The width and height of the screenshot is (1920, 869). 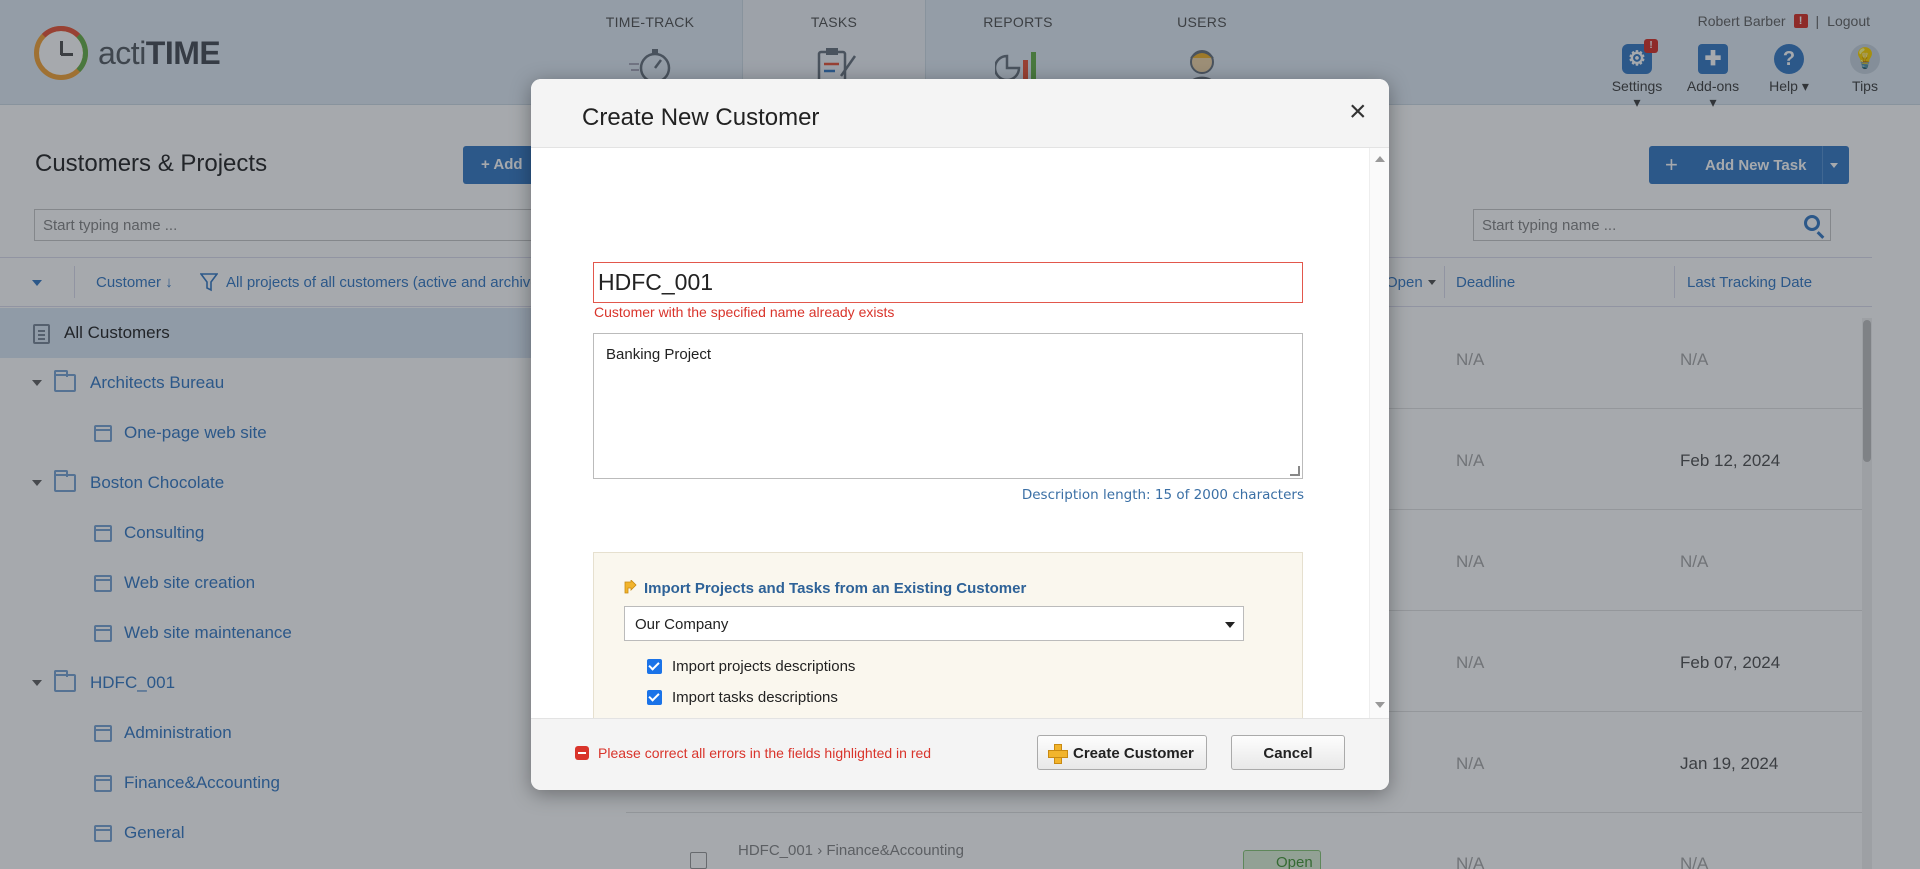 What do you see at coordinates (654, 666) in the screenshot?
I see `import-projects-checkbox` at bounding box center [654, 666].